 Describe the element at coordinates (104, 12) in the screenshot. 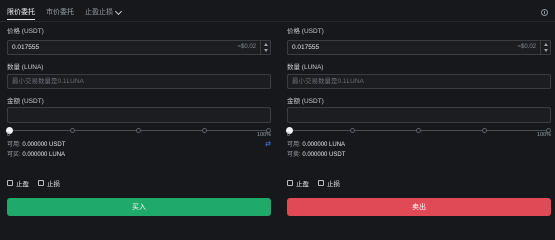

I see `tab-stop-limit: 止盈止损` at that location.